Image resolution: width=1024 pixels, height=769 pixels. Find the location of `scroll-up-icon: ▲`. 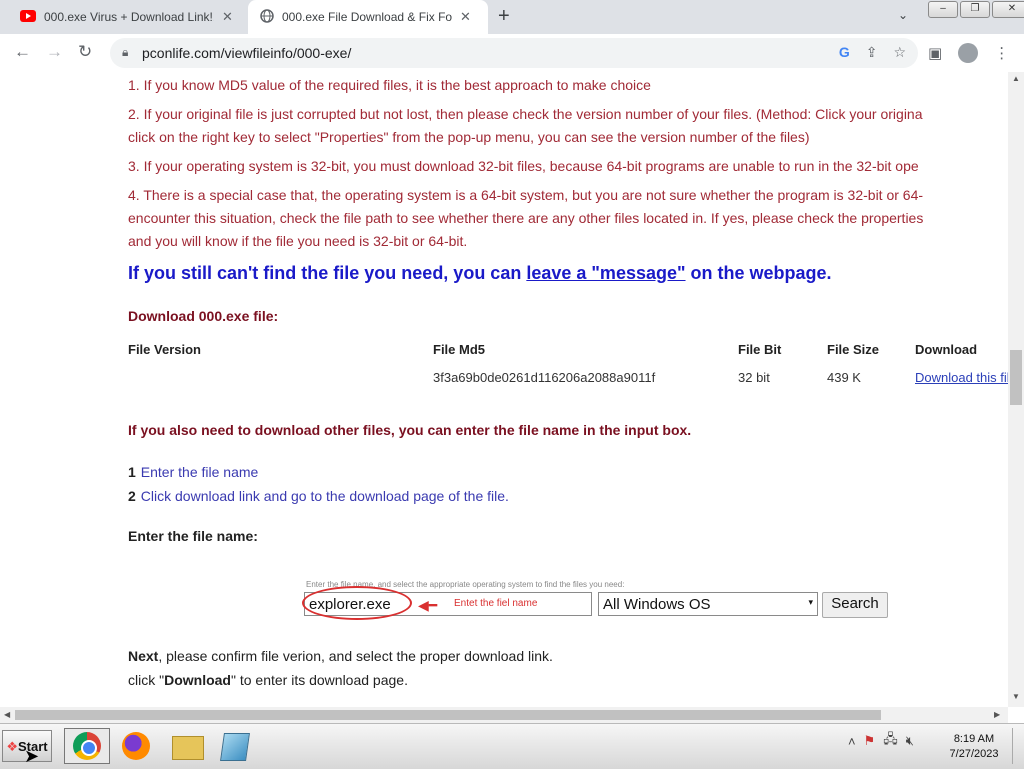

scroll-up-icon: ▲ is located at coordinates (1016, 78).